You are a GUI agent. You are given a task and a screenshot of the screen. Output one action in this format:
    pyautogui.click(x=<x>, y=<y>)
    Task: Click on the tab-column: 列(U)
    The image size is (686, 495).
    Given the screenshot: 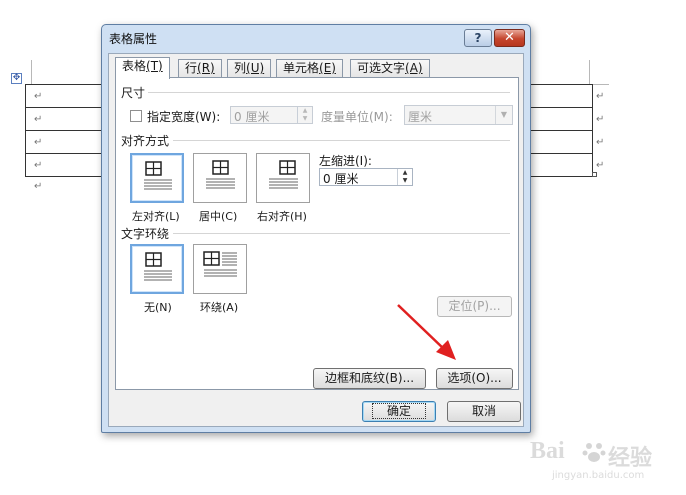 What is the action you would take?
    pyautogui.click(x=249, y=68)
    